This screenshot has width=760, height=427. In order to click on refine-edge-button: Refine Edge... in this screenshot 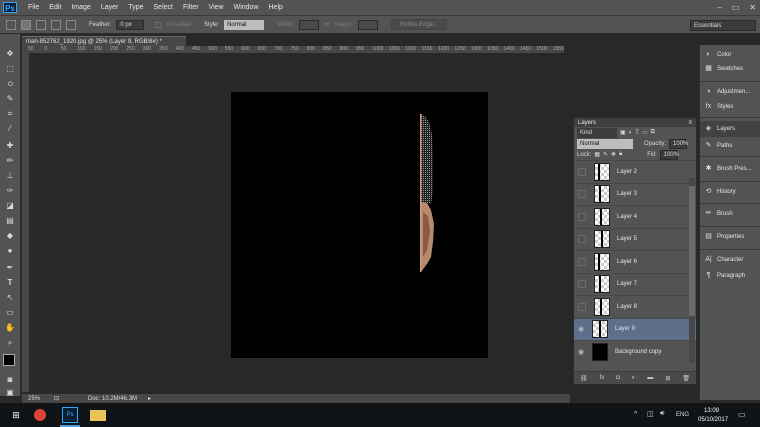, I will do `click(419, 24)`.